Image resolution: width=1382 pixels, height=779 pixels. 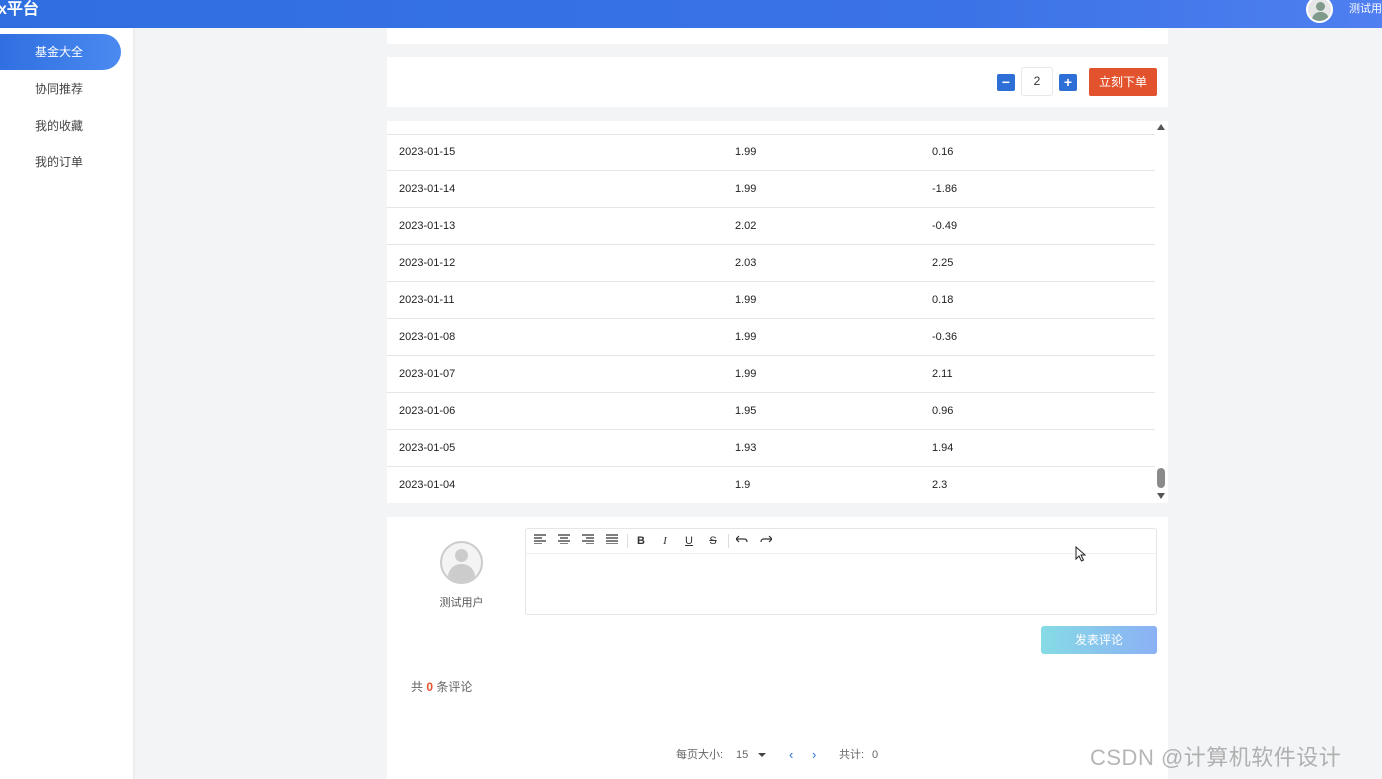 I want to click on justify-icon, so click(x=612, y=541).